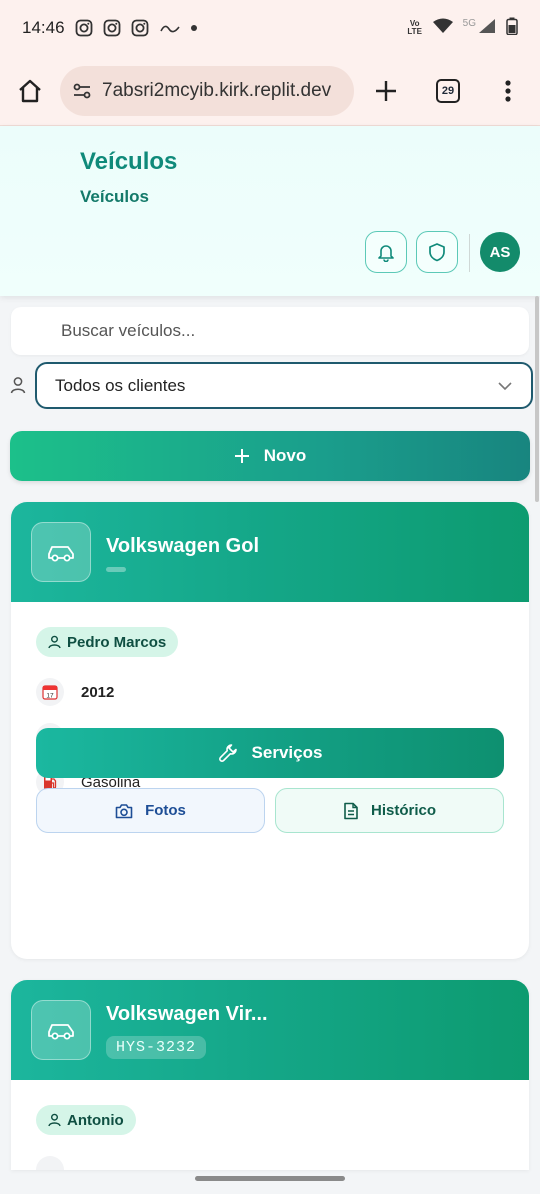  What do you see at coordinates (43, 27) in the screenshot?
I see `status-time: 14:46` at bounding box center [43, 27].